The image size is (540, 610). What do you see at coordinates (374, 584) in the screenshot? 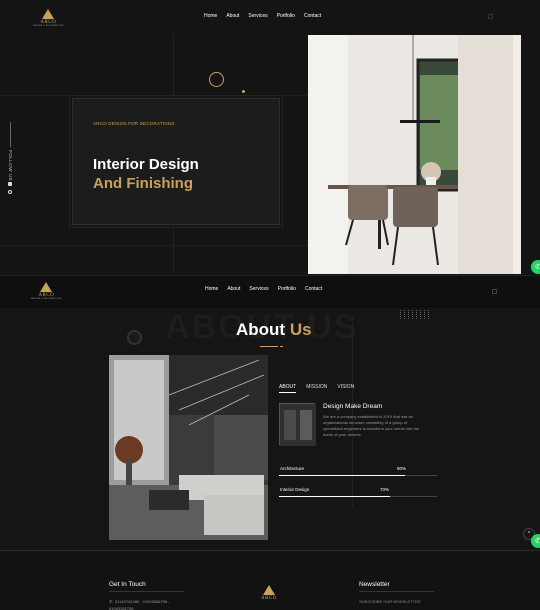
I see `footer-newsletter: Newsletter` at bounding box center [374, 584].